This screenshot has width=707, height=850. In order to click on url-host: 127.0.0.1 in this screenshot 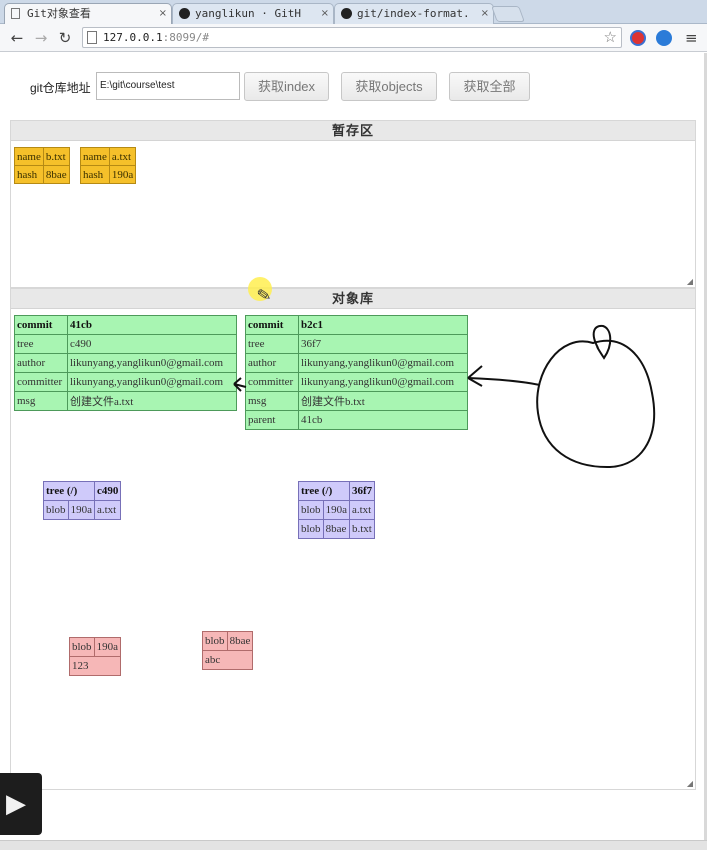, I will do `click(133, 37)`.